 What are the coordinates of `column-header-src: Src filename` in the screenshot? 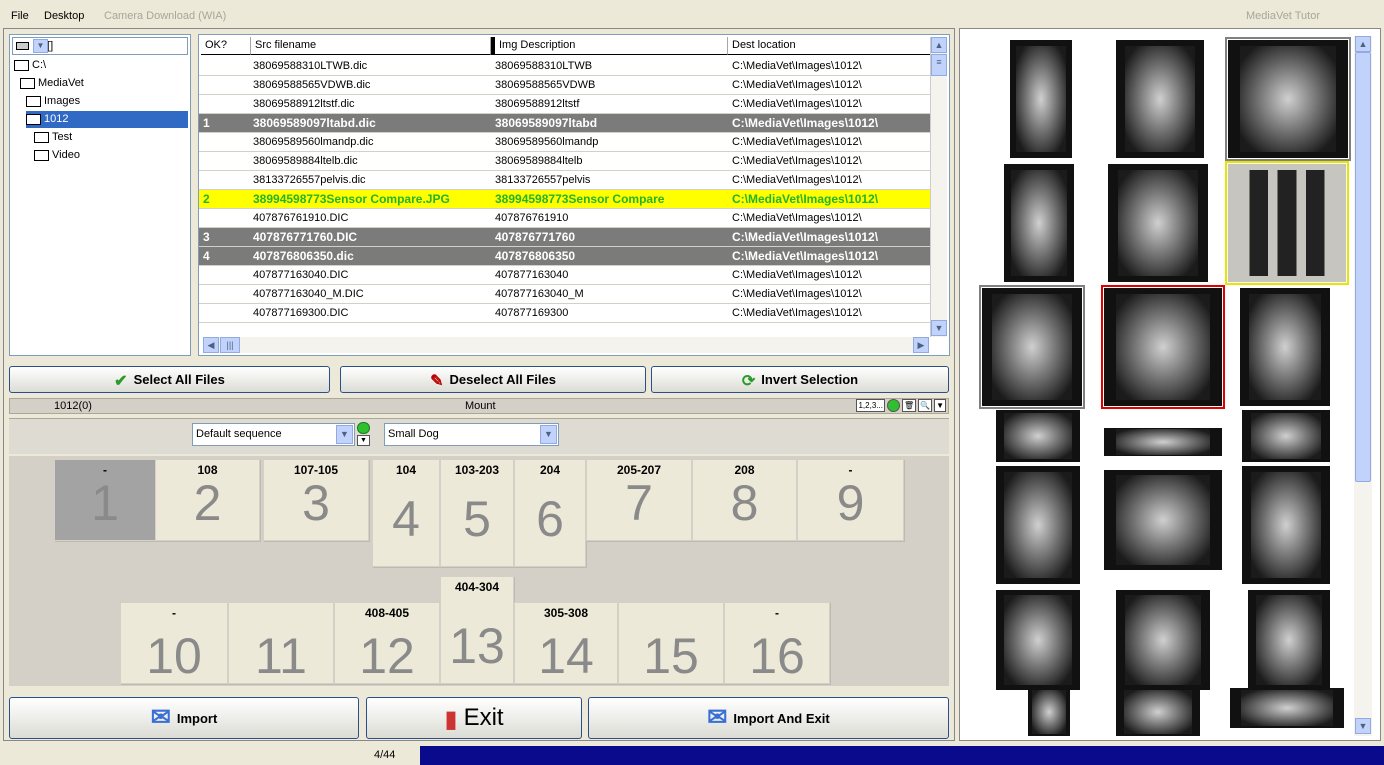 It's located at (371, 46).